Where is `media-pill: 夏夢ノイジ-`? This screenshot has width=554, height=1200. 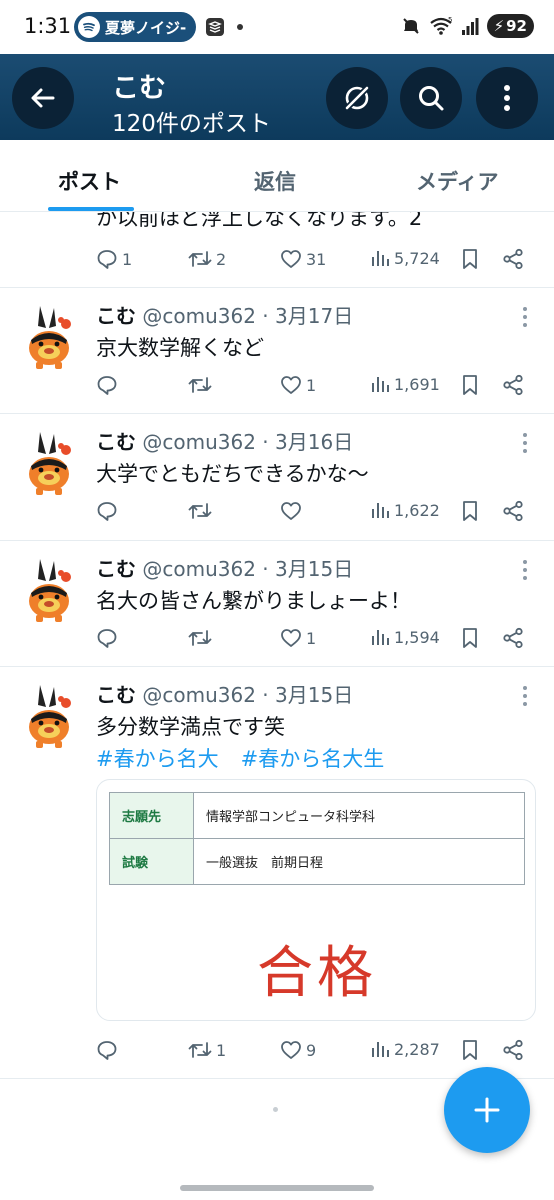 media-pill: 夏夢ノイジ- is located at coordinates (135, 27).